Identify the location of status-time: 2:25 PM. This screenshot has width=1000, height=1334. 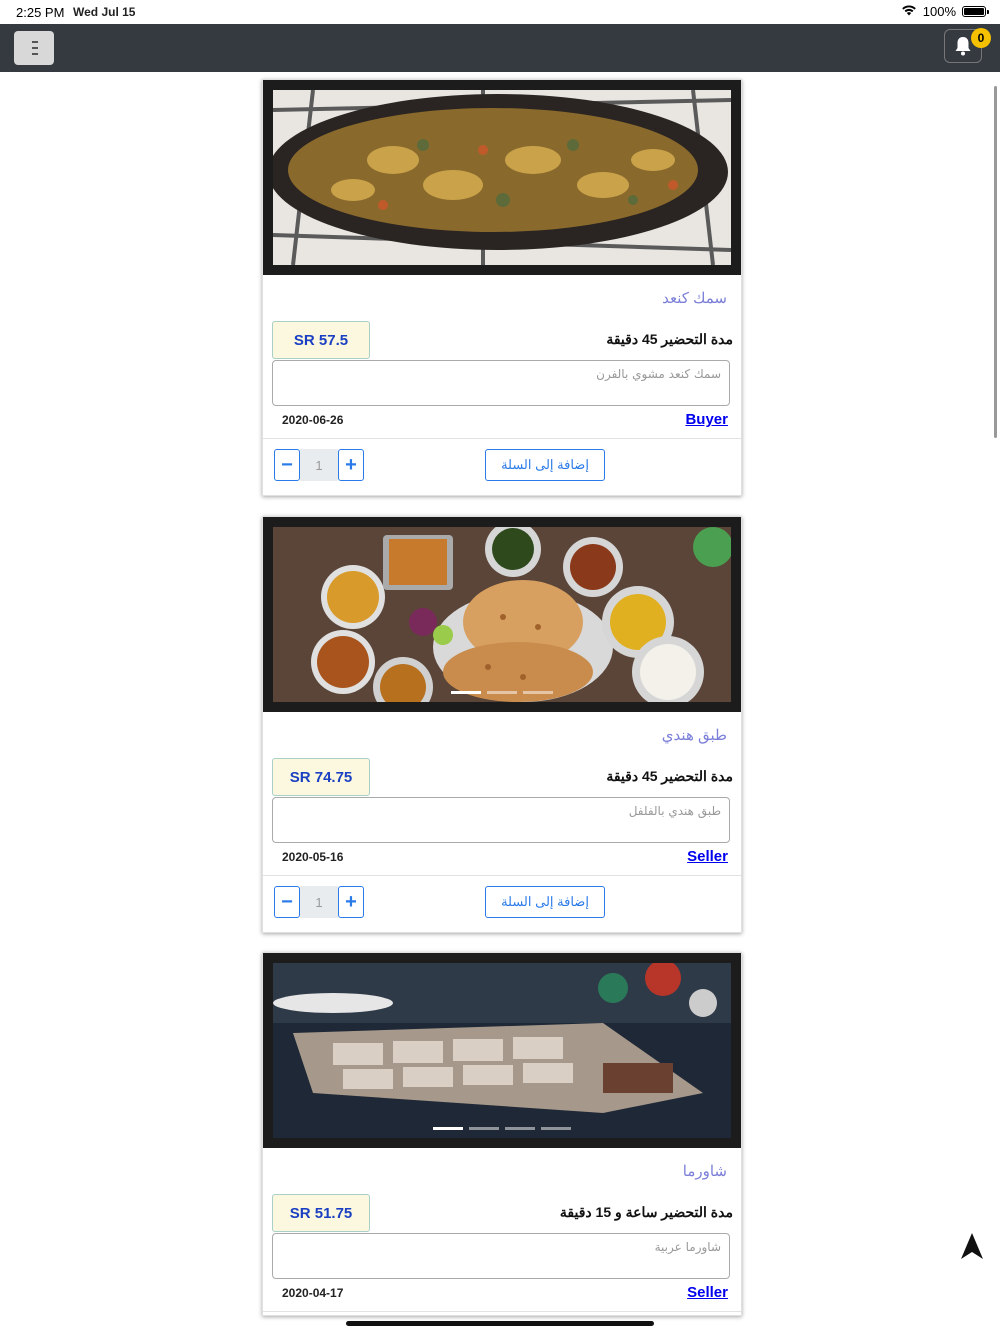
(40, 12).